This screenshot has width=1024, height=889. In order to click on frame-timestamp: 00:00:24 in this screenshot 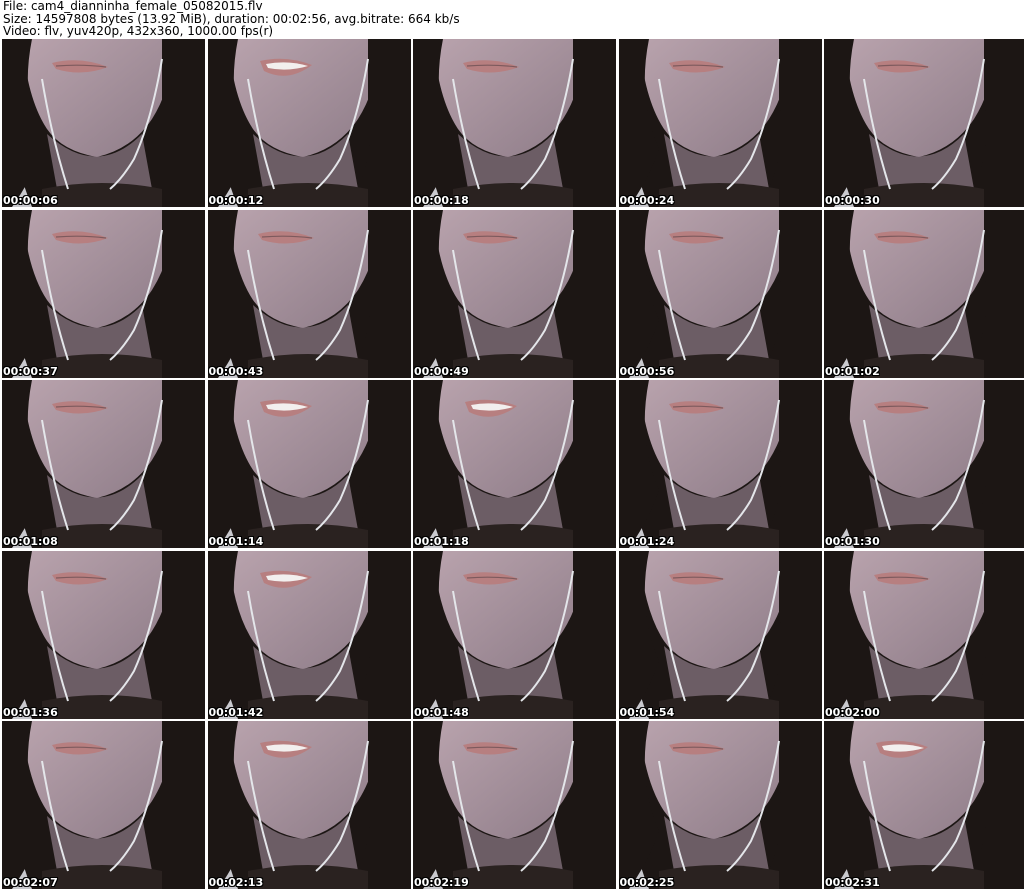, I will do `click(647, 200)`.